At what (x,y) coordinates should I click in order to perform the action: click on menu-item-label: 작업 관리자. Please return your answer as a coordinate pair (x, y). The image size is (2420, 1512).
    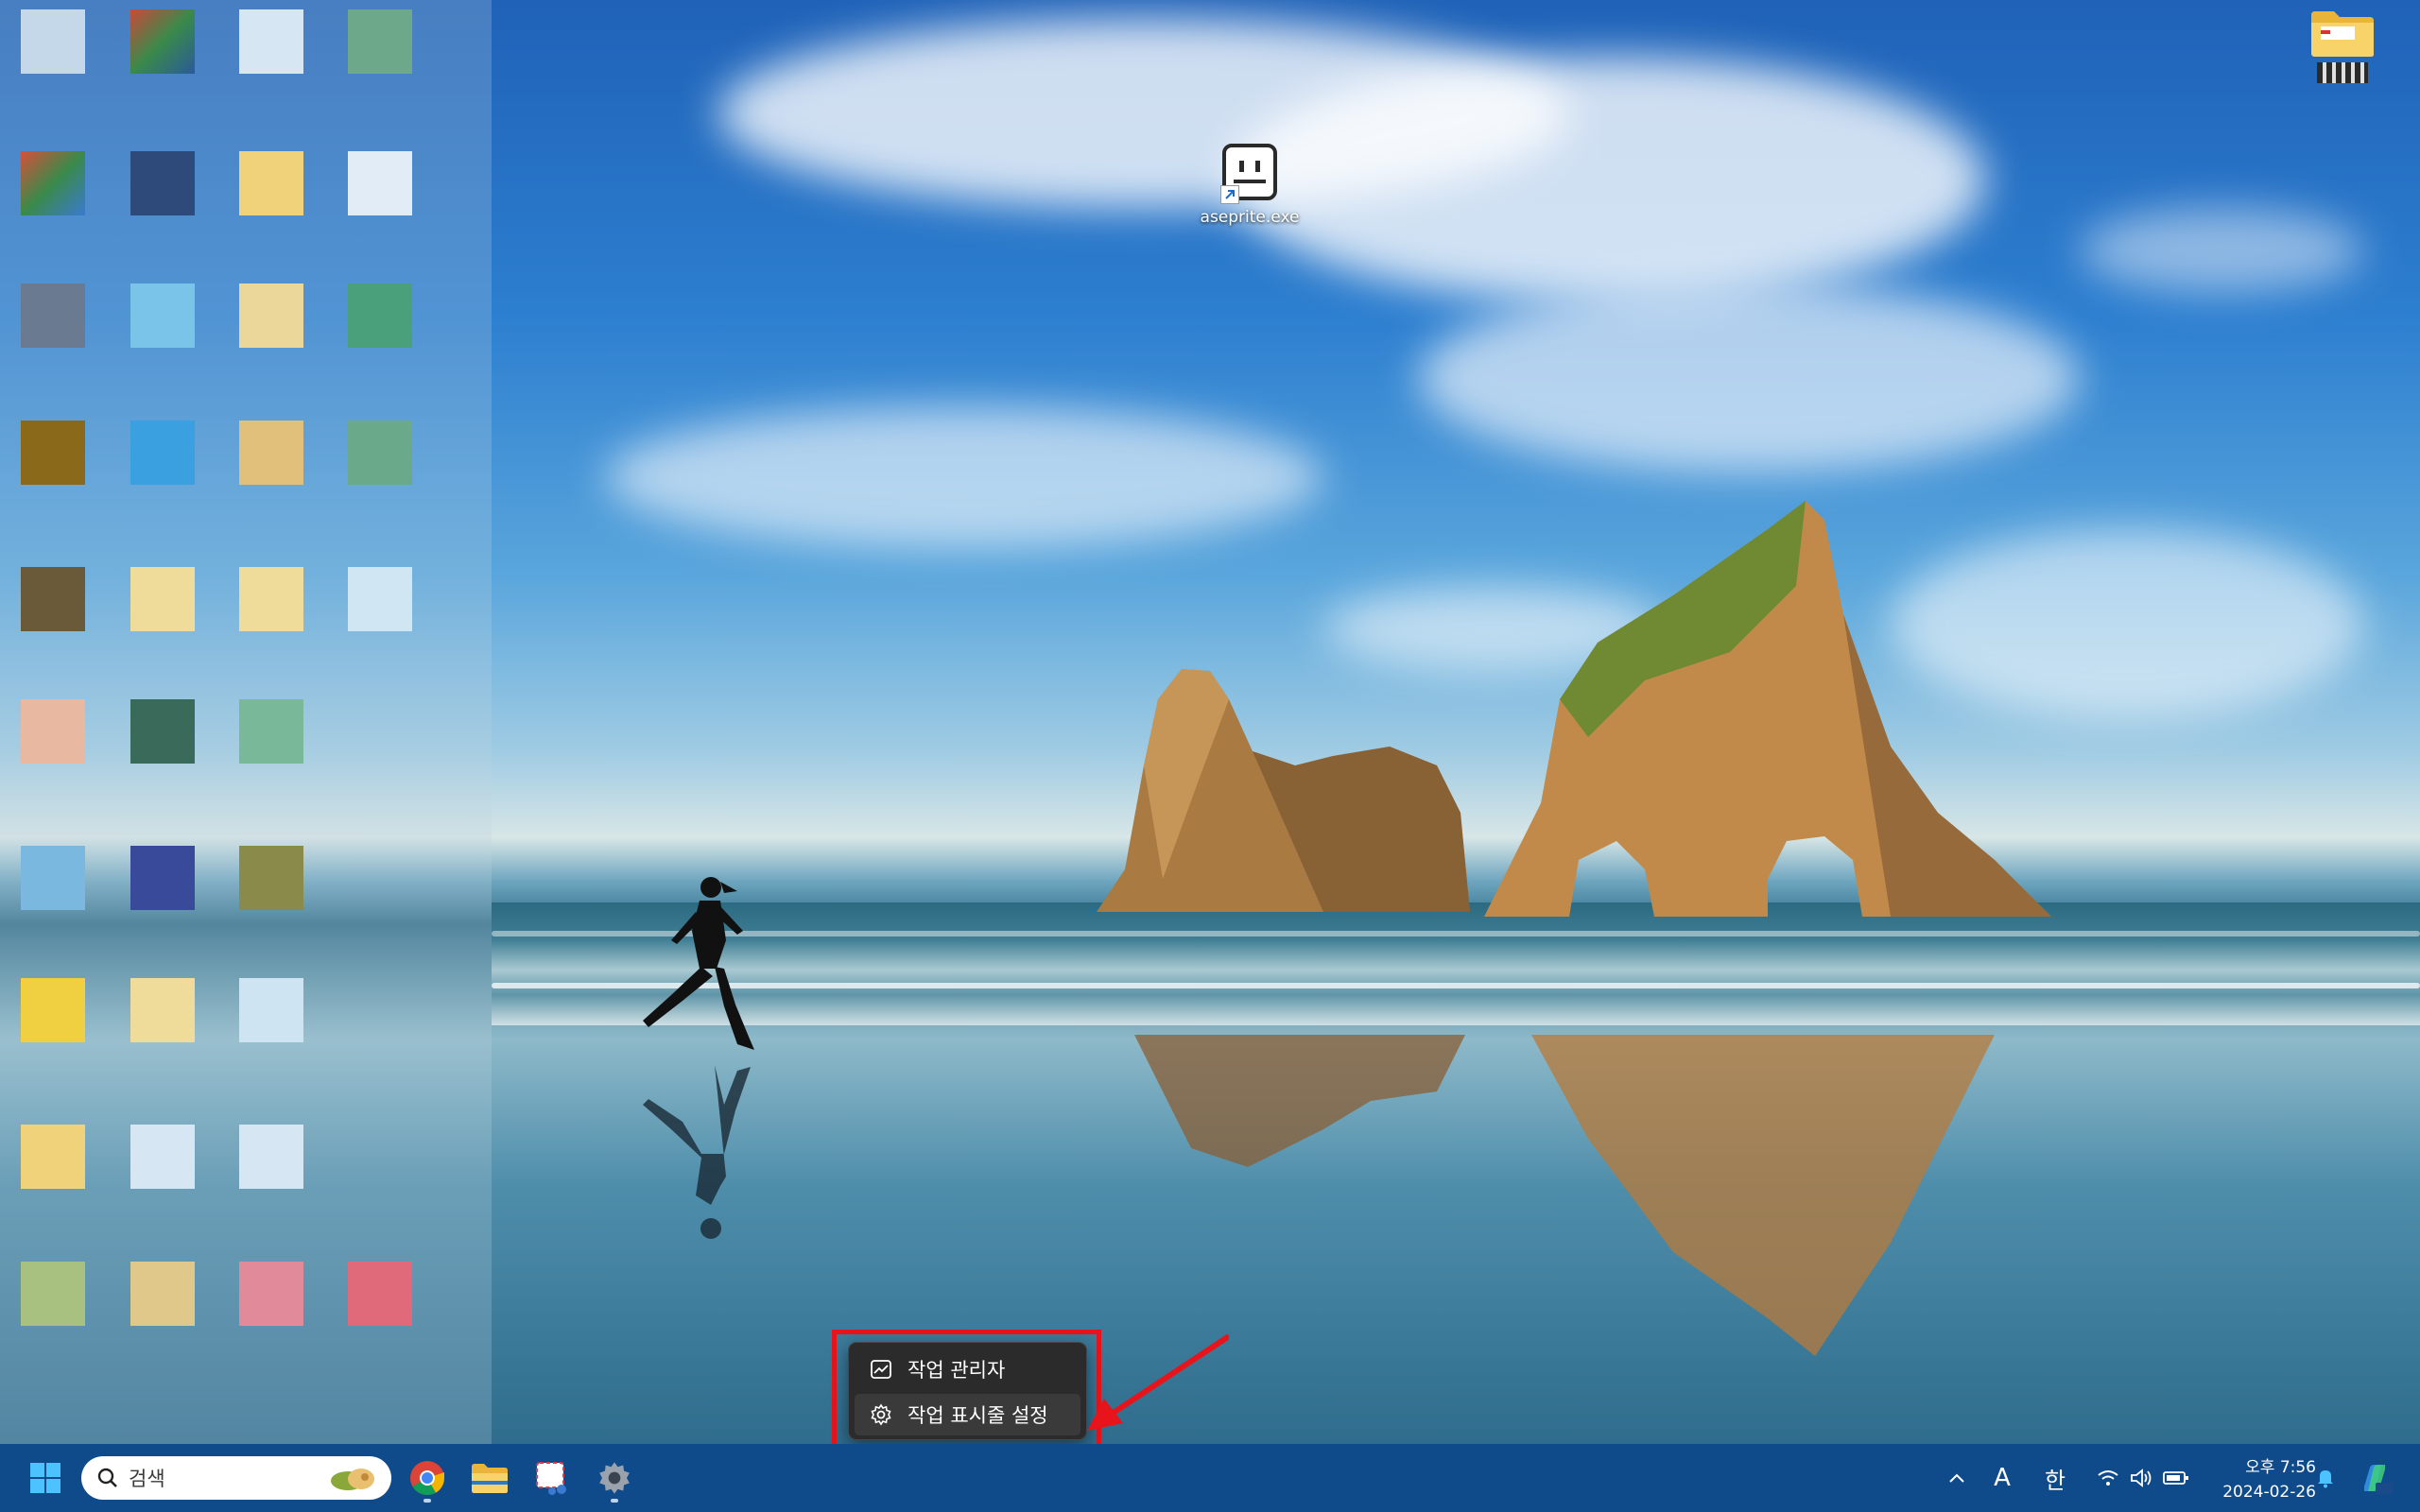
    Looking at the image, I should click on (957, 1370).